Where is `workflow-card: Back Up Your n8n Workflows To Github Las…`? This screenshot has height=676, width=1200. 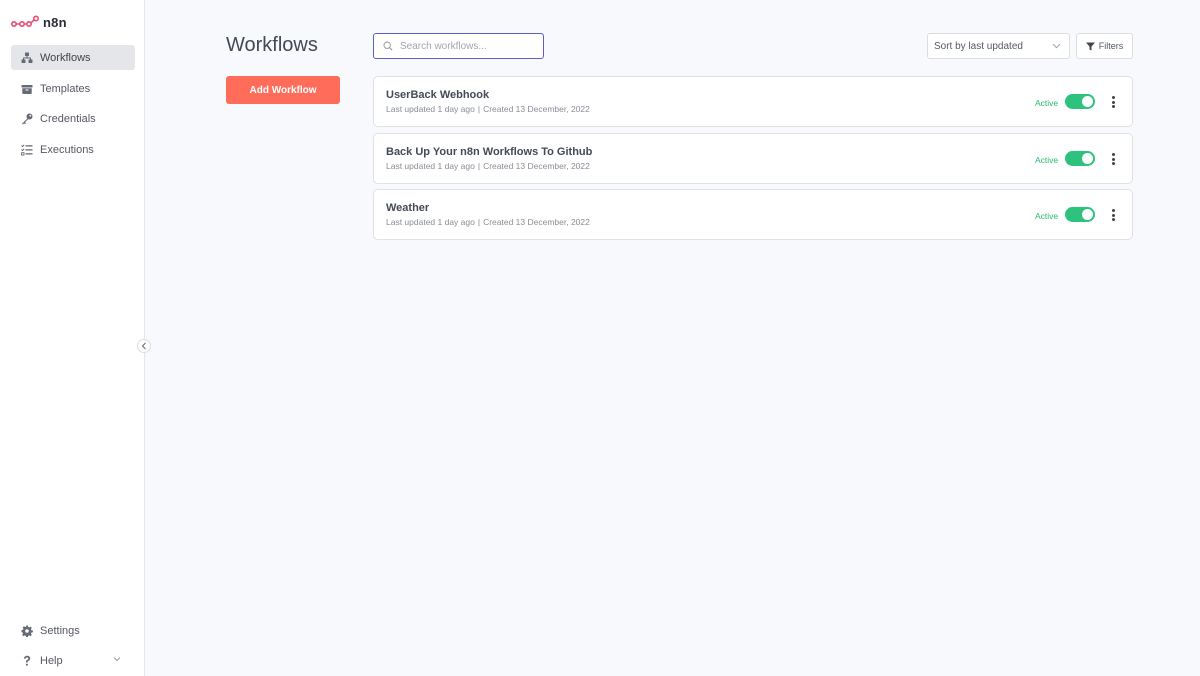
workflow-card: Back Up Your n8n Workflows To Github Las… is located at coordinates (753, 158).